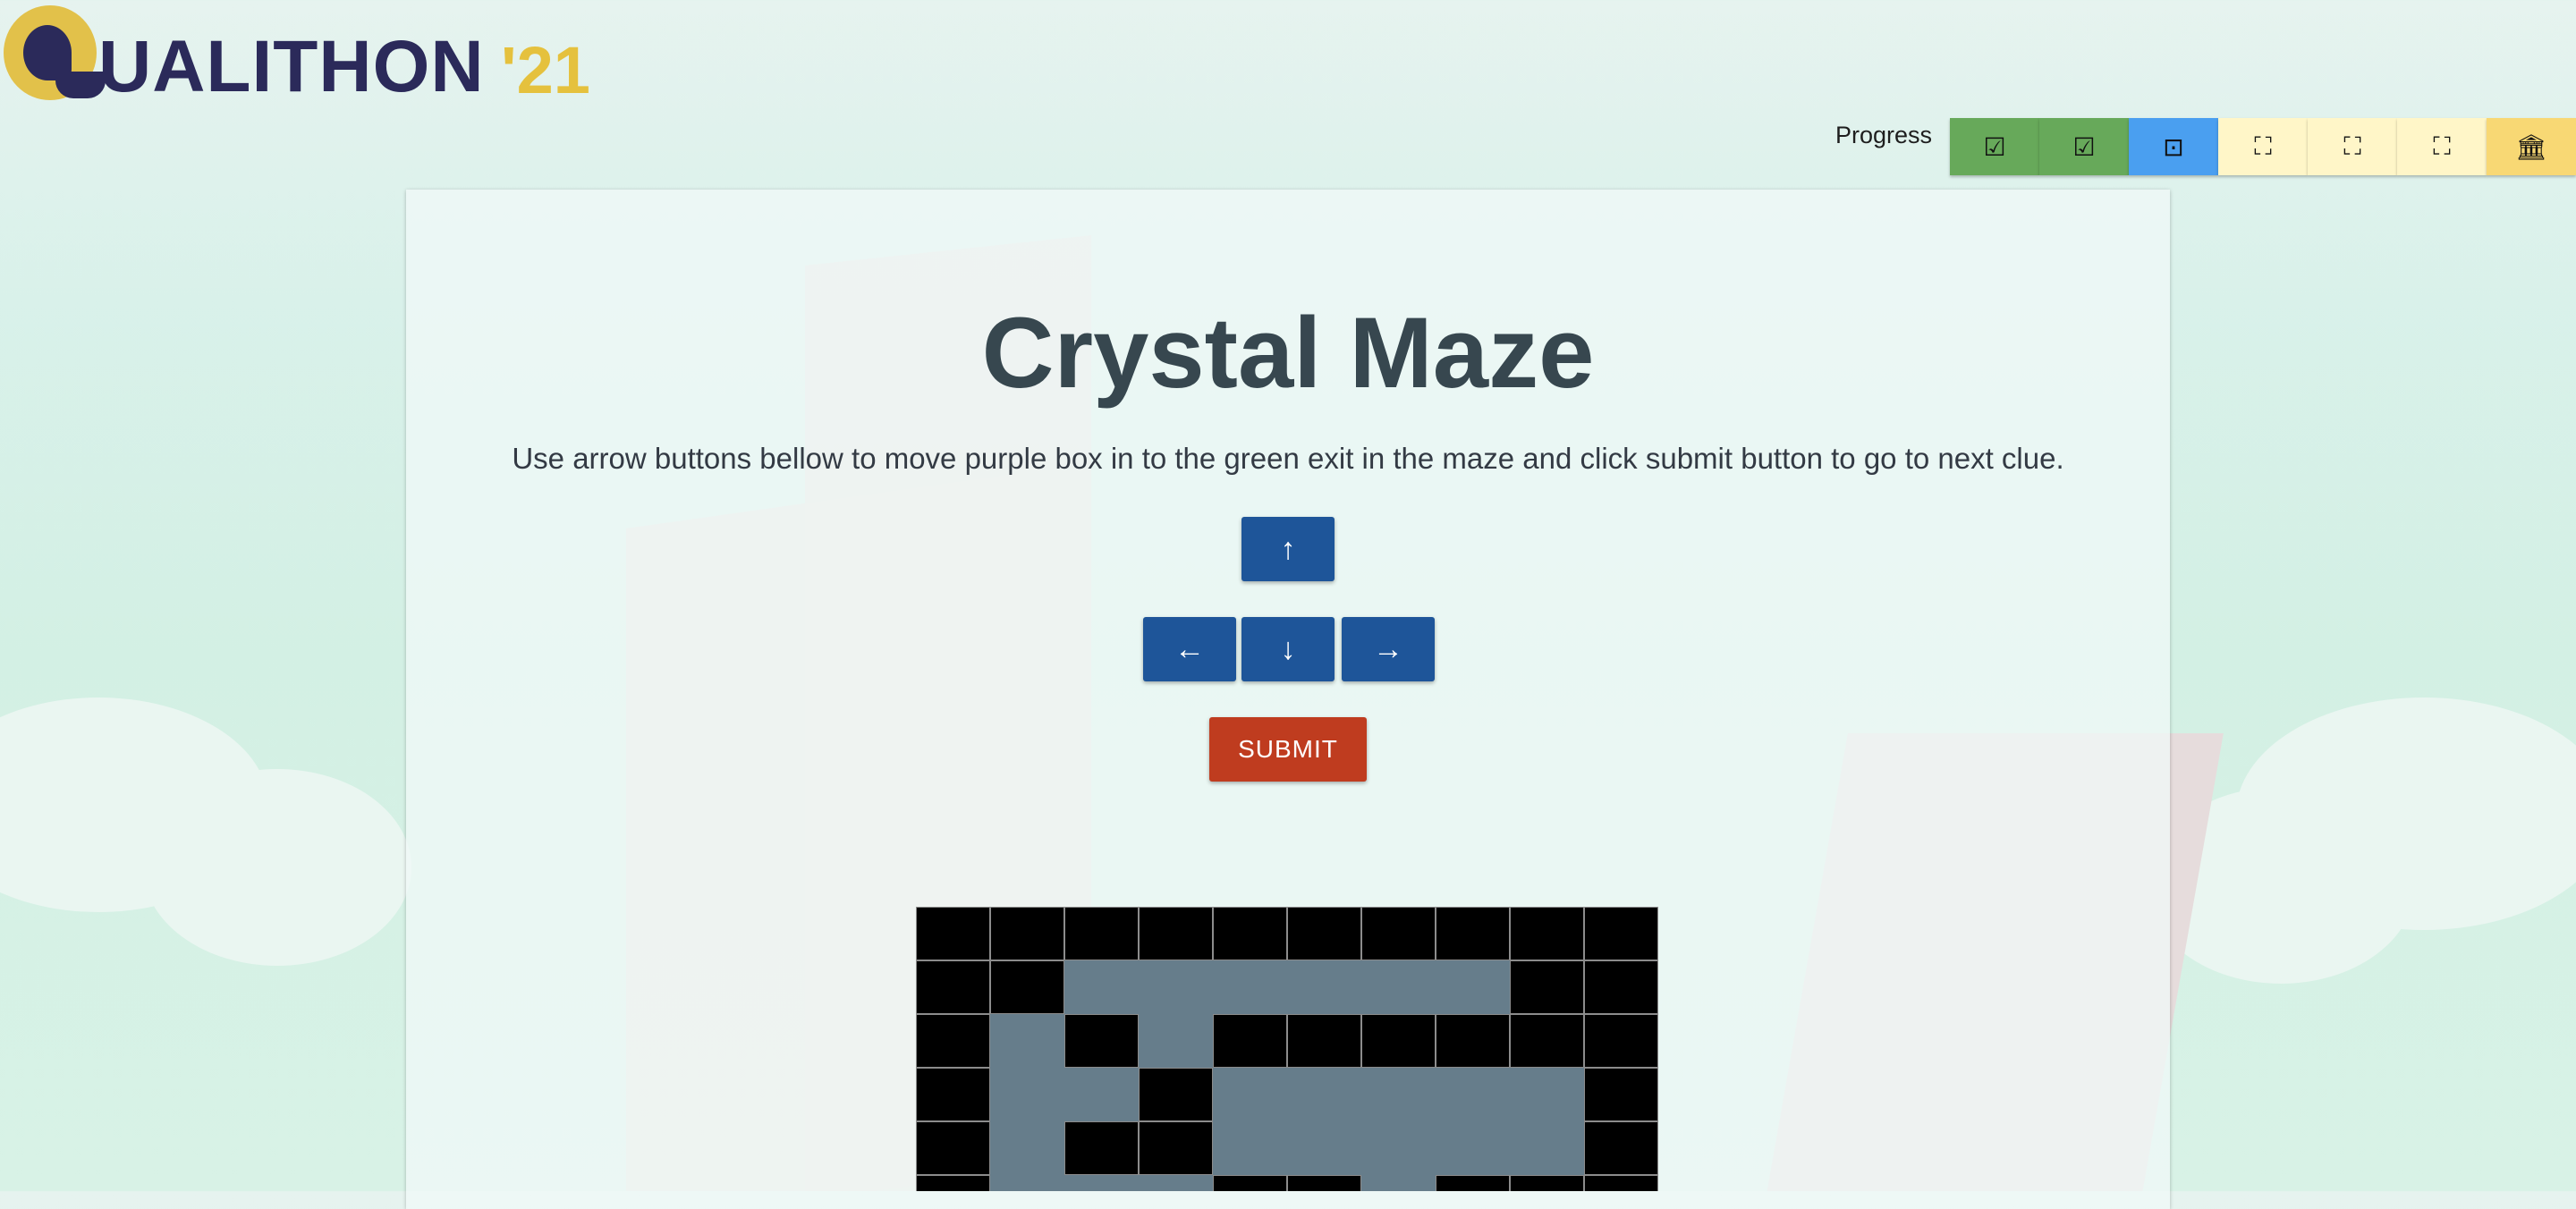 The width and height of the screenshot is (2576, 1209). I want to click on logo-text: UALITHON, so click(291, 66).